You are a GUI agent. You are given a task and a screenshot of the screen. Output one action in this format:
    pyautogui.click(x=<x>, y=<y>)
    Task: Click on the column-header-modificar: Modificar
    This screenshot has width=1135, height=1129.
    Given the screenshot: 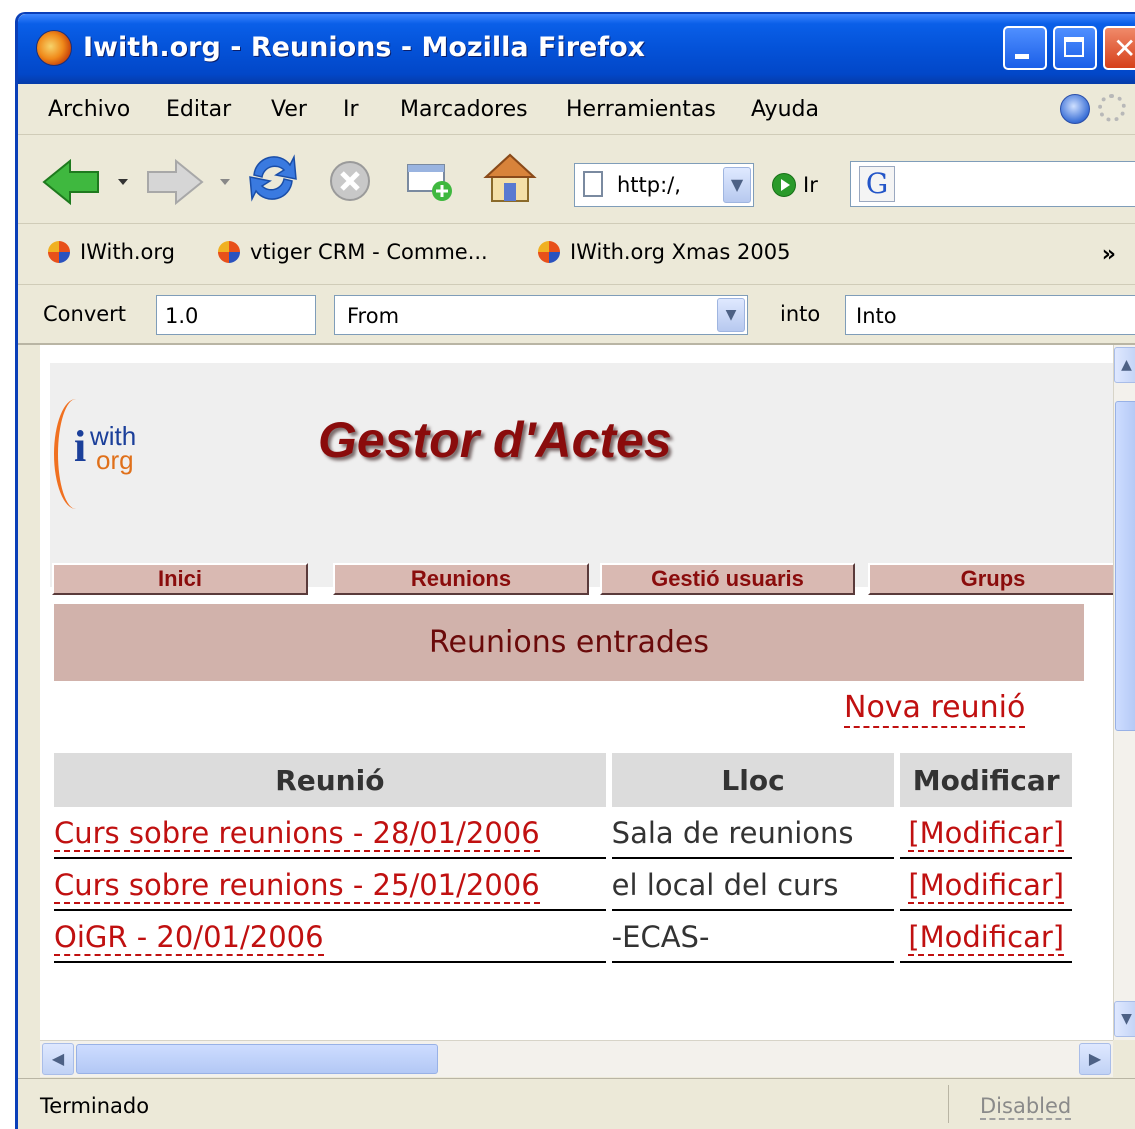 What is the action you would take?
    pyautogui.click(x=986, y=780)
    